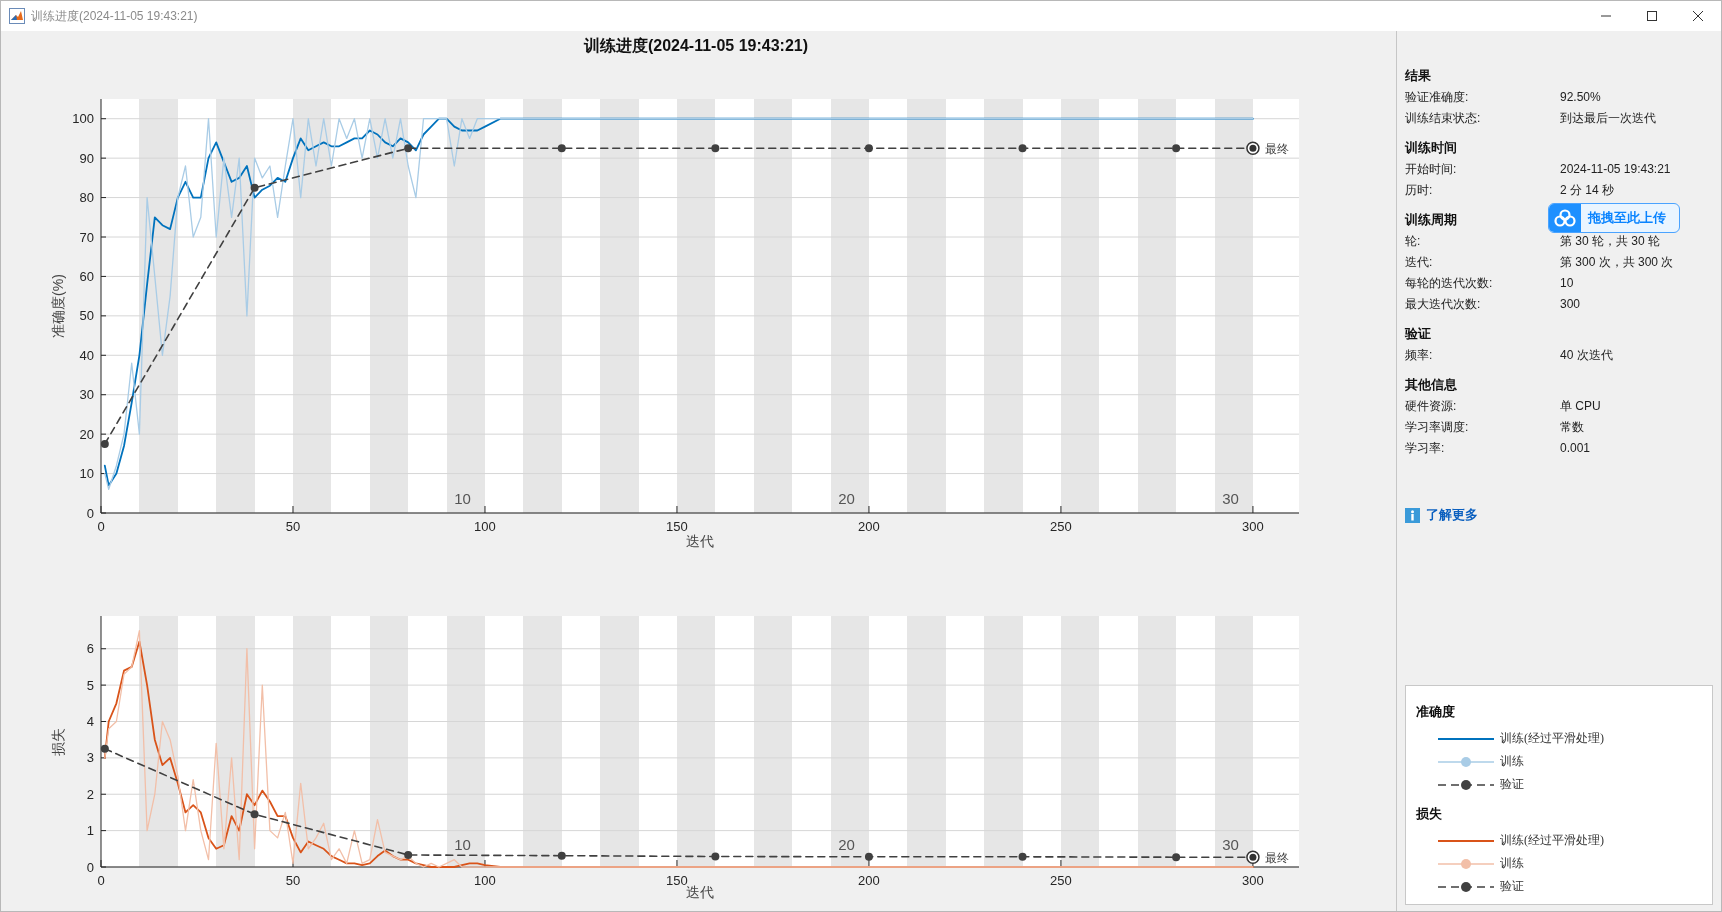 The height and width of the screenshot is (912, 1722). What do you see at coordinates (1437, 97) in the screenshot?
I see `info-label: 验证准确度:` at bounding box center [1437, 97].